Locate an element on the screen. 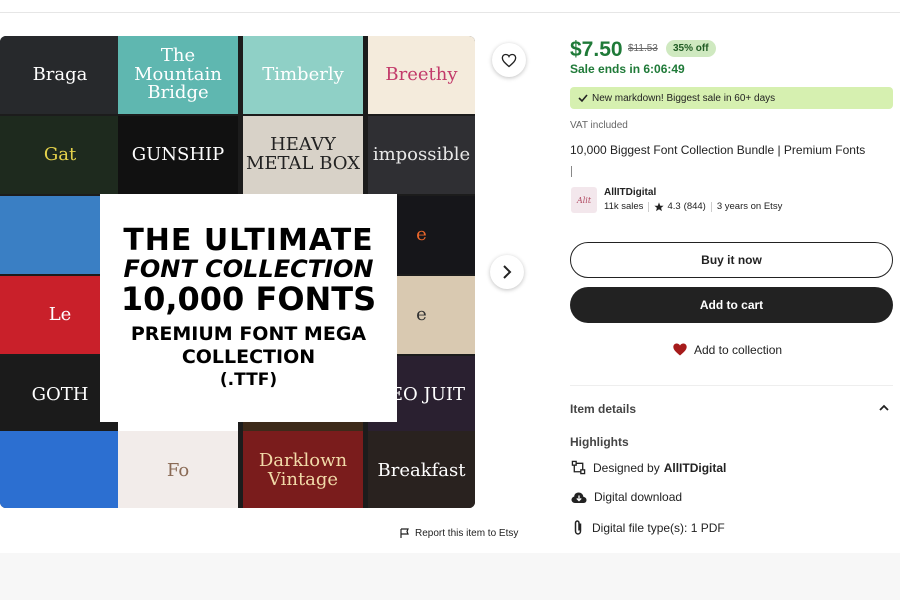 The image size is (900, 600). image-tile: GUNSHIP is located at coordinates (178, 155).